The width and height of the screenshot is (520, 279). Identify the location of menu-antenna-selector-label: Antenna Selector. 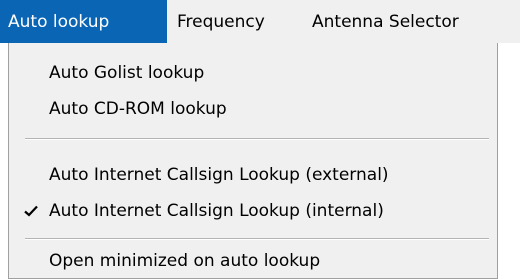
(385, 21).